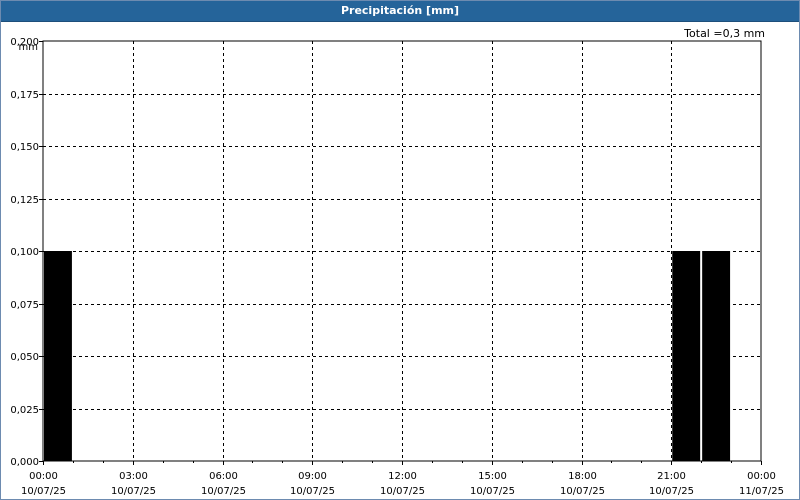 This screenshot has height=500, width=800. Describe the element at coordinates (133, 476) in the screenshot. I see `x-tick-time: 03:00` at that location.